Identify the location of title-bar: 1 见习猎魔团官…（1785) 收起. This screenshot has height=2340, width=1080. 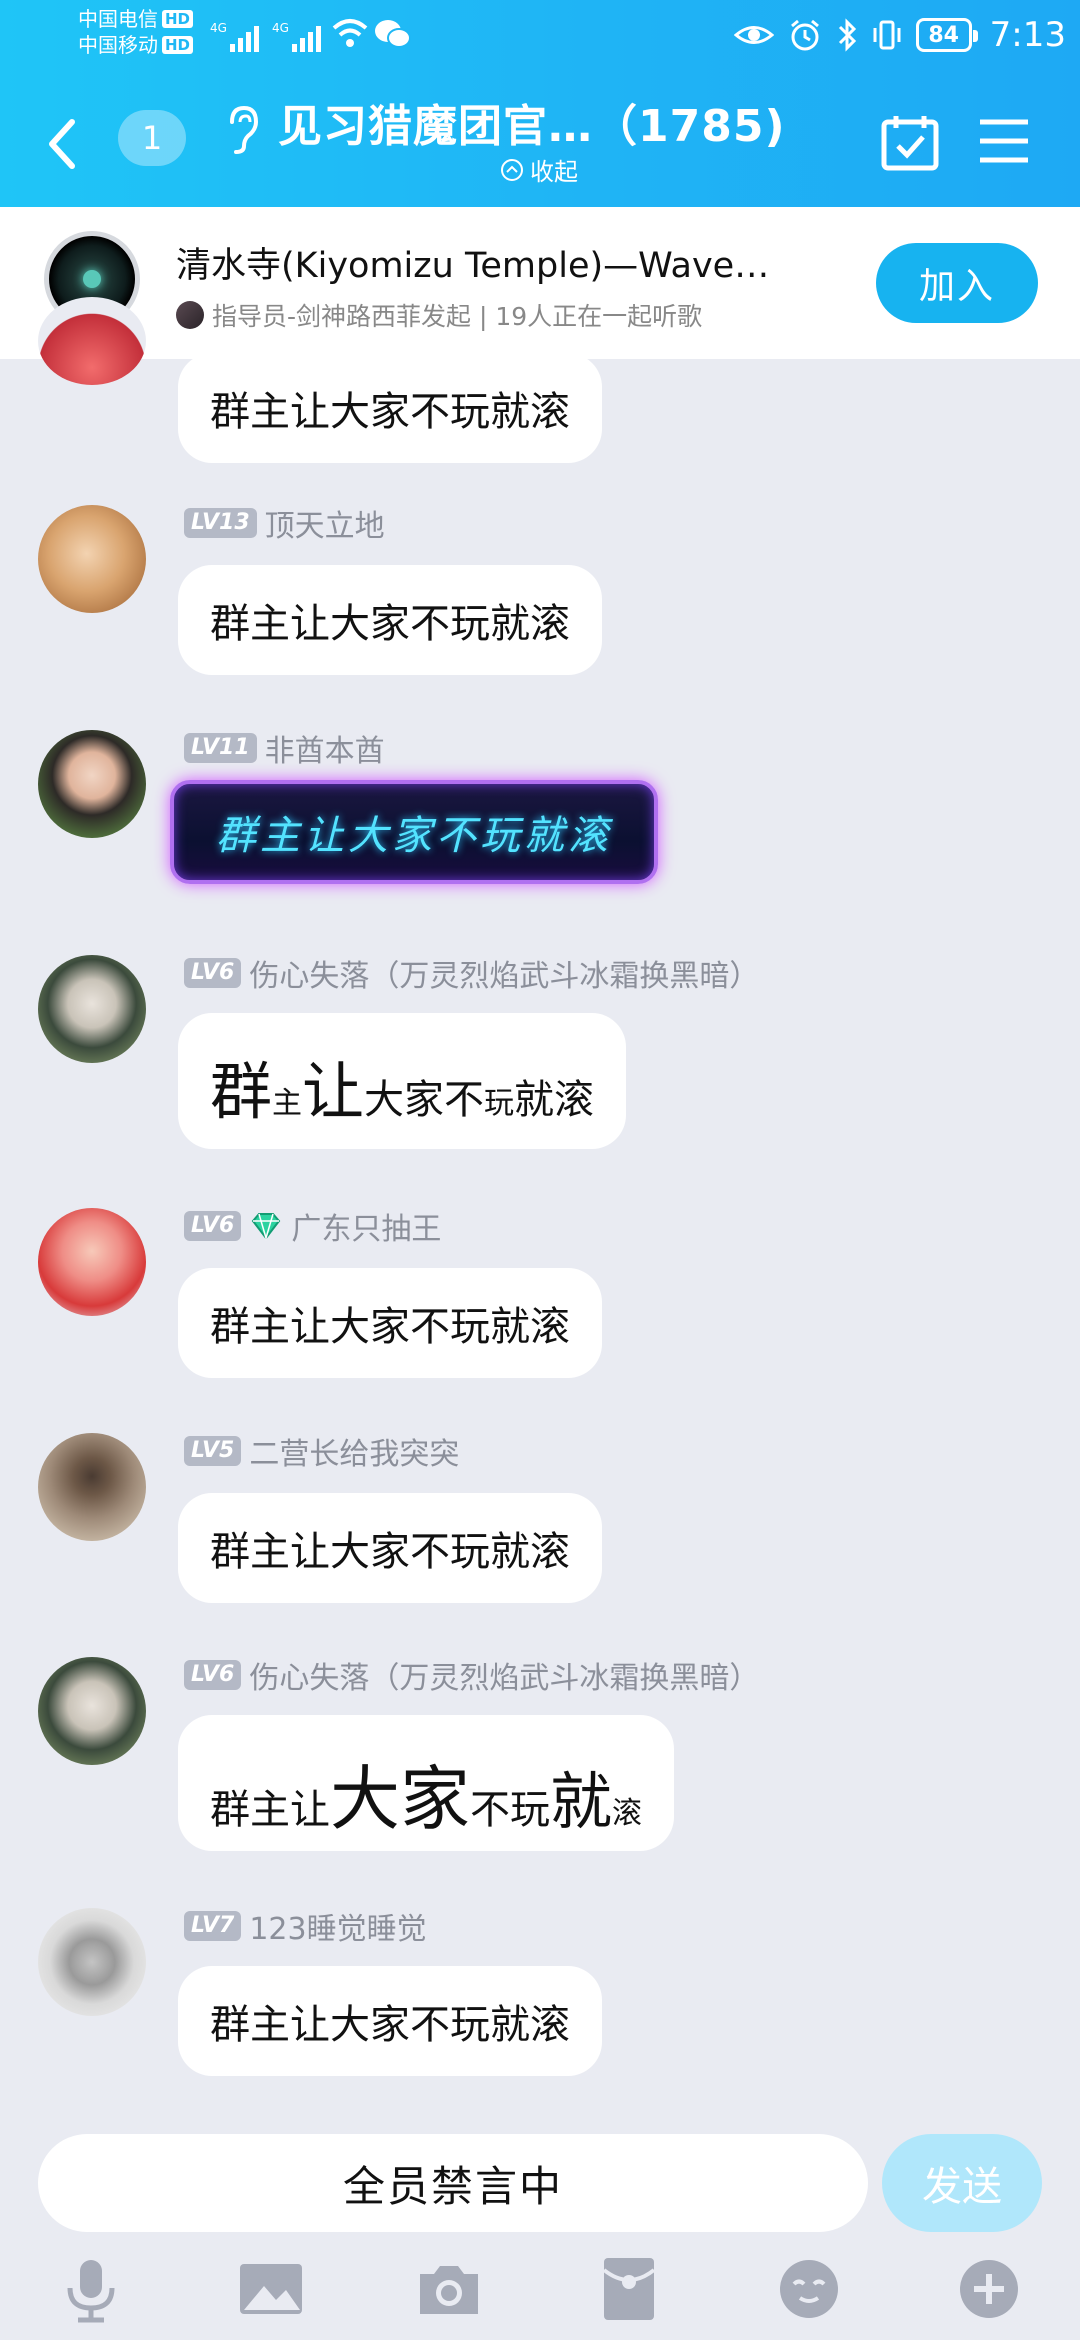
(540, 143).